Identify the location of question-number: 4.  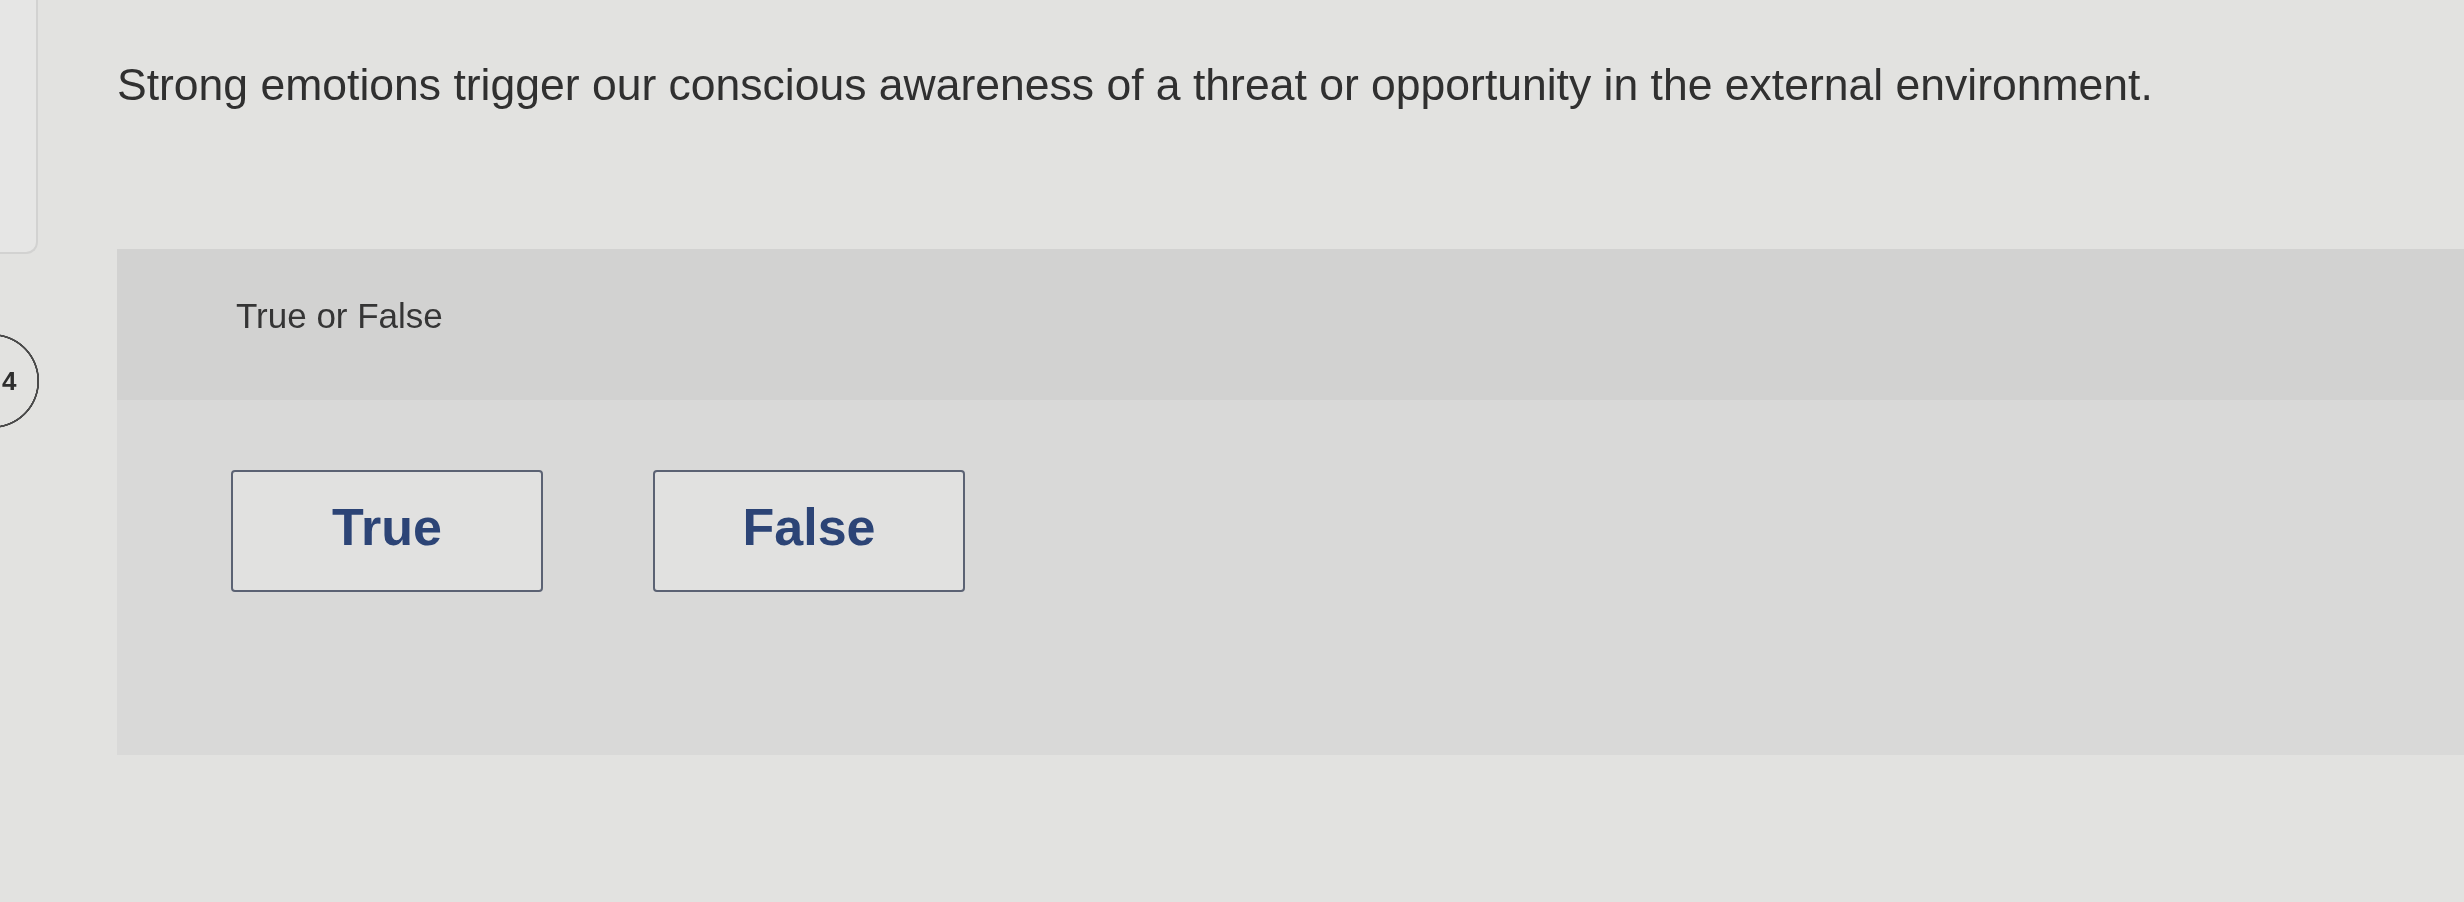
(20, 381).